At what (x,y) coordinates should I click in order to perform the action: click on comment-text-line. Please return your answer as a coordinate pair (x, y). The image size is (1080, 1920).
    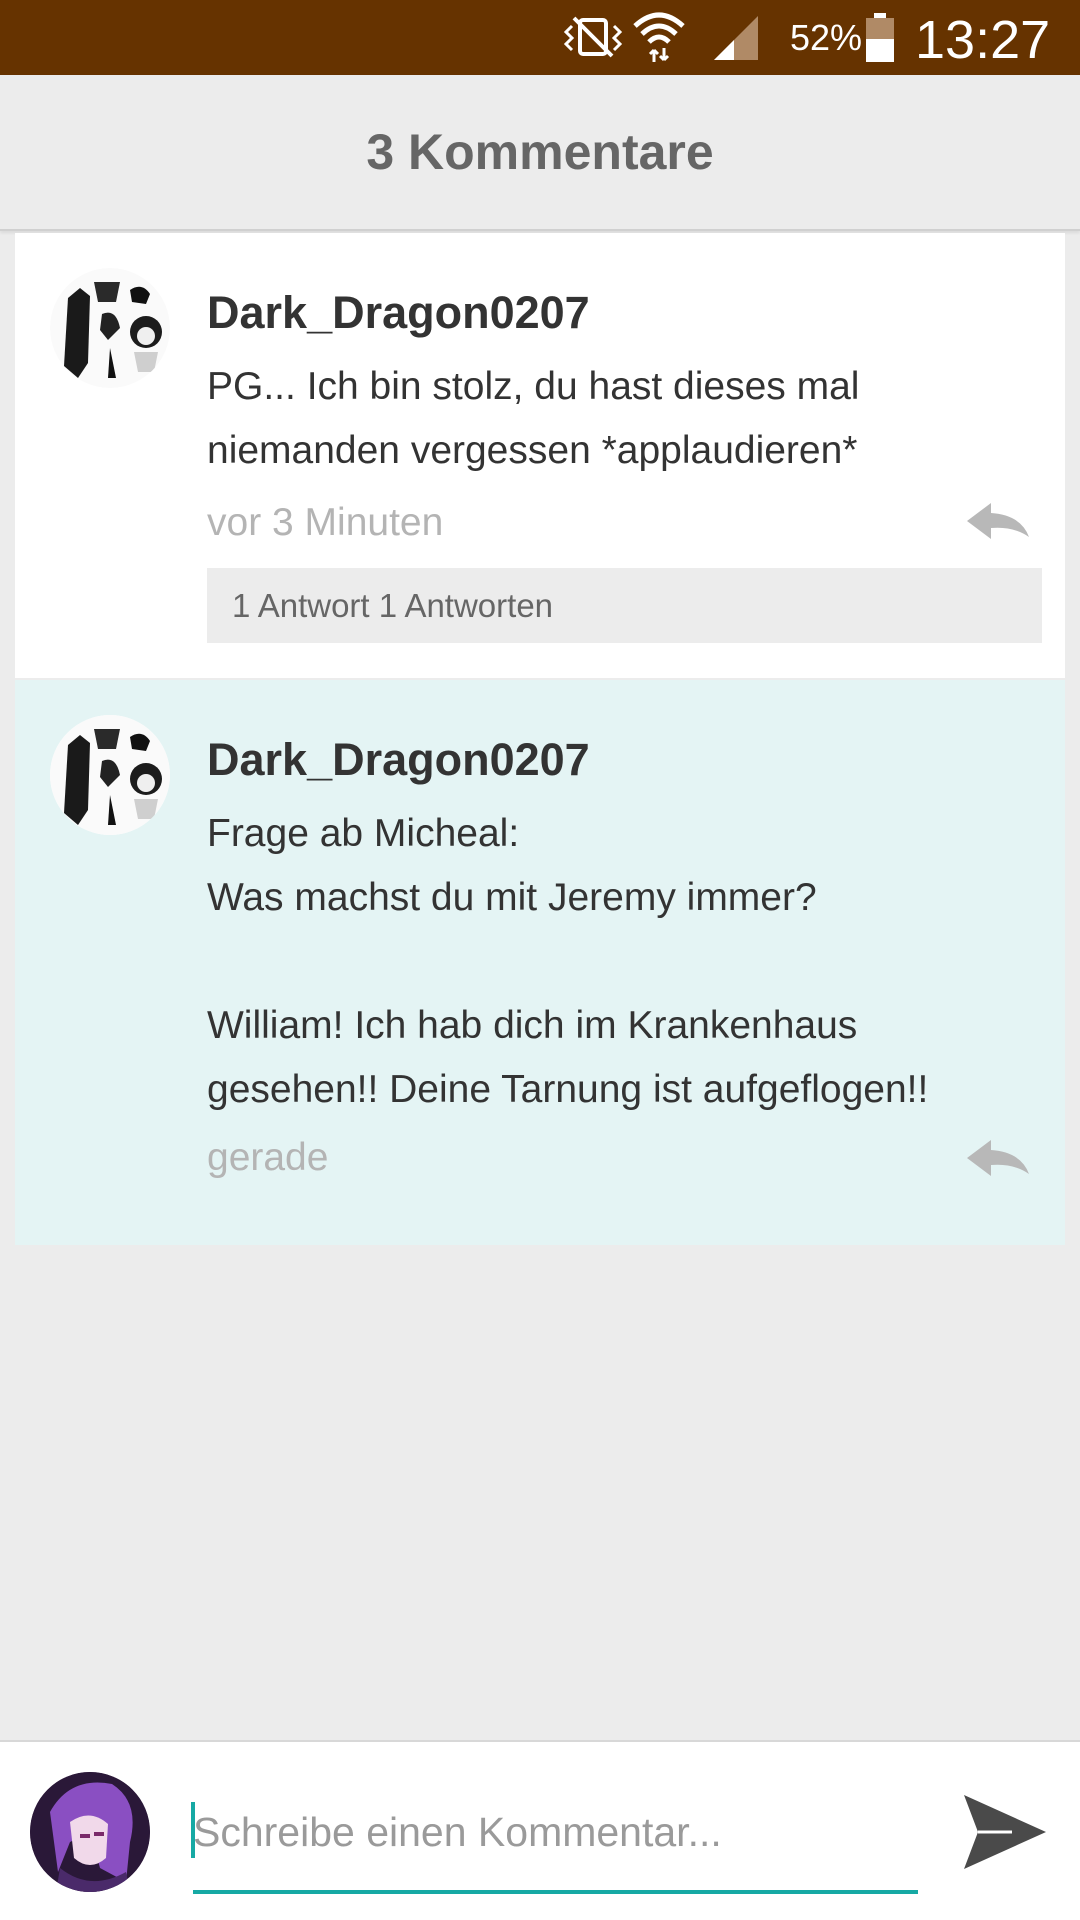
    Looking at the image, I should click on (622, 962).